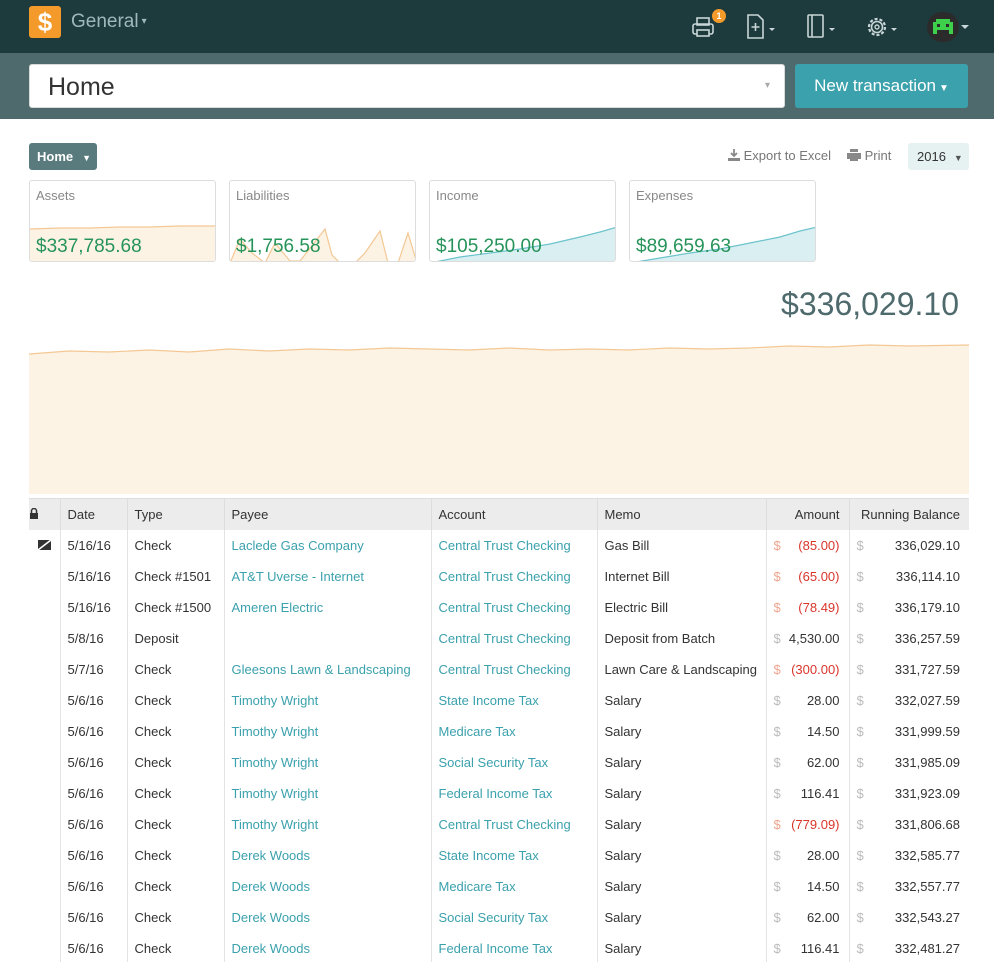 This screenshot has height=962, width=994. I want to click on running-balance-value: 332,557.77, so click(927, 886).